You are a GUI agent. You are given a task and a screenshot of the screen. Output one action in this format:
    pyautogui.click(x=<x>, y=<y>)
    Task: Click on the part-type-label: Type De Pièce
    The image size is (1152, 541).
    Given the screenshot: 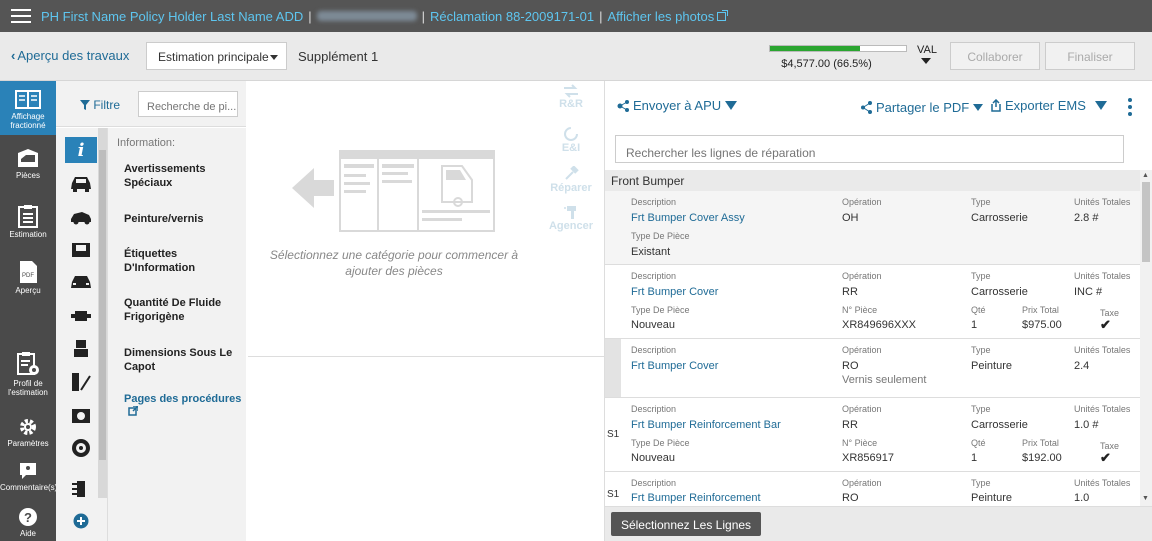 What is the action you would take?
    pyautogui.click(x=660, y=443)
    